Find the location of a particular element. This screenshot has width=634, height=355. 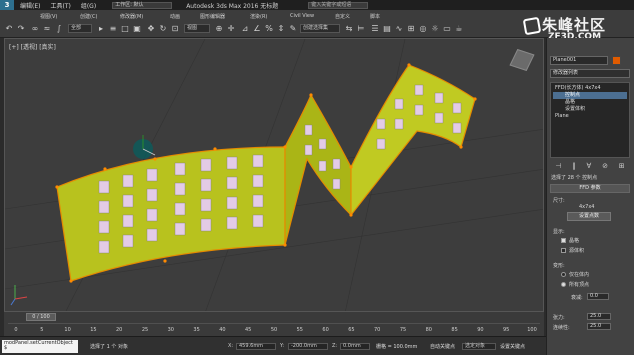

material-editor-icon: ◎ is located at coordinates (423, 29).